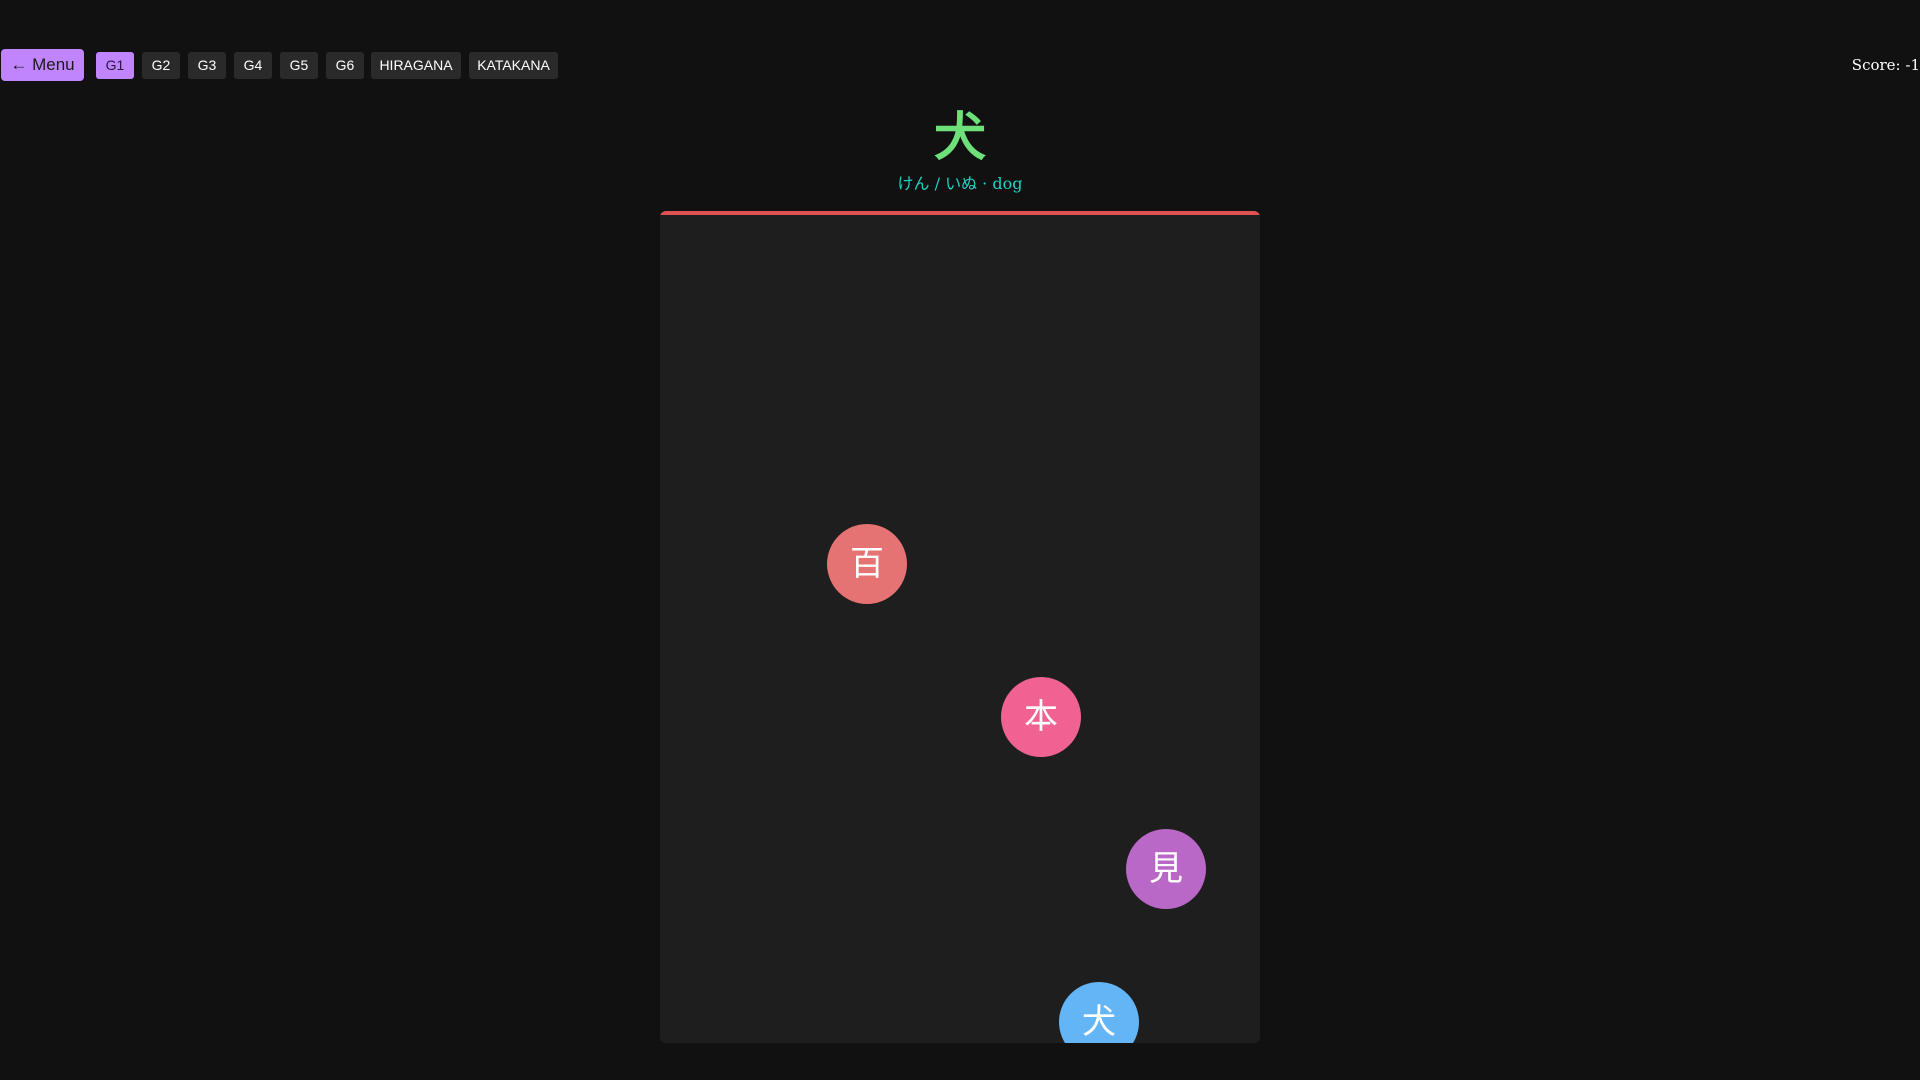 Image resolution: width=1920 pixels, height=1080 pixels. I want to click on grade-button-g4: G4, so click(253, 65).